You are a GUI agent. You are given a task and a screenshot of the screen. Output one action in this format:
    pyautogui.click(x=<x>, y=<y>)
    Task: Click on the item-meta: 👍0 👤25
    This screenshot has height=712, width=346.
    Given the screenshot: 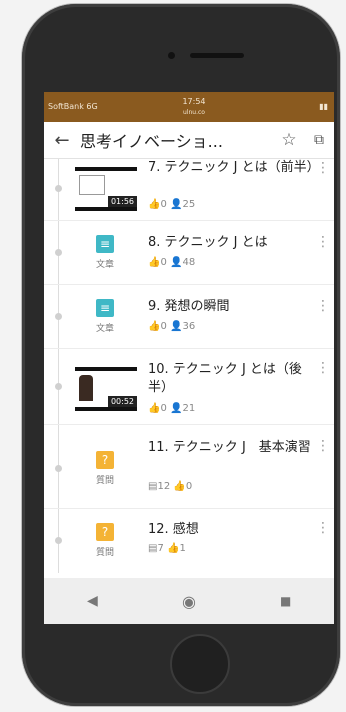 What is the action you would take?
    pyautogui.click(x=171, y=204)
    